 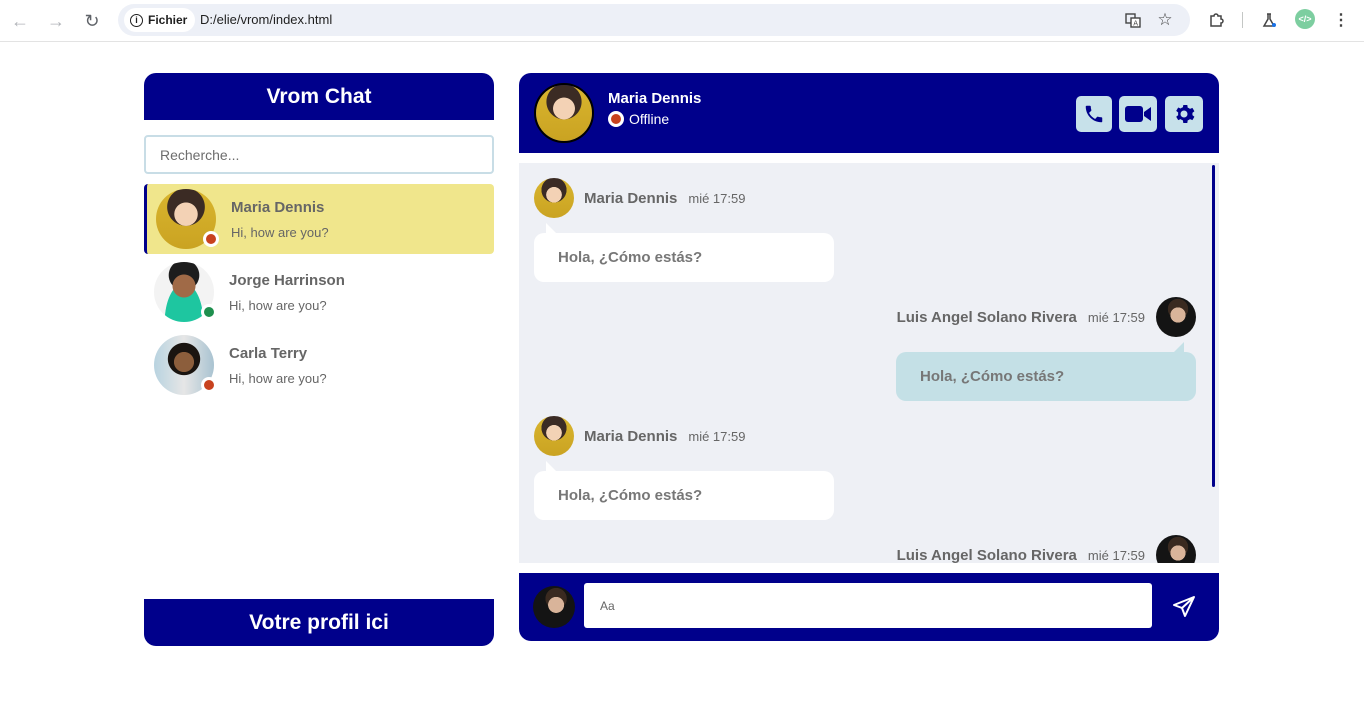 What do you see at coordinates (20, 21) in the screenshot?
I see `back-arrow-icon: ←` at bounding box center [20, 21].